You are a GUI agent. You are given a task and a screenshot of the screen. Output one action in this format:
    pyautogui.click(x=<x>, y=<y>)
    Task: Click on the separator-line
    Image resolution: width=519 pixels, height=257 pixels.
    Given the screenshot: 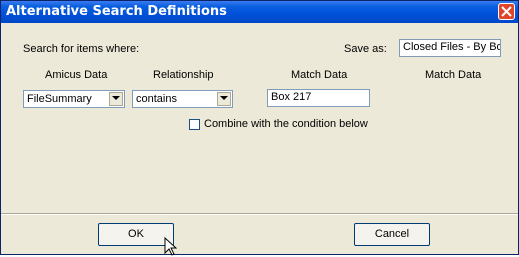 What is the action you would take?
    pyautogui.click(x=259, y=214)
    